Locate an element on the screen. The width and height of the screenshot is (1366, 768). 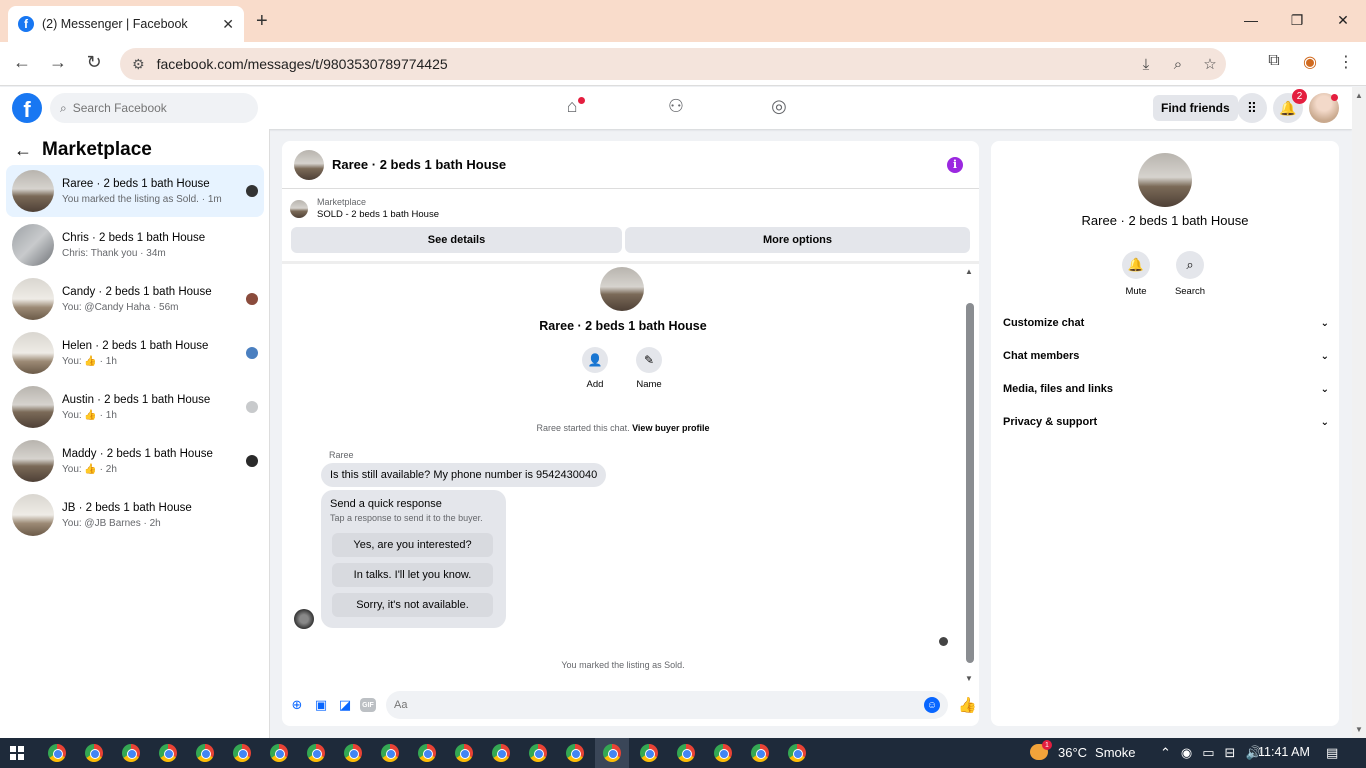
menu-kebab-icon: ⋮ is located at coordinates (1346, 62).